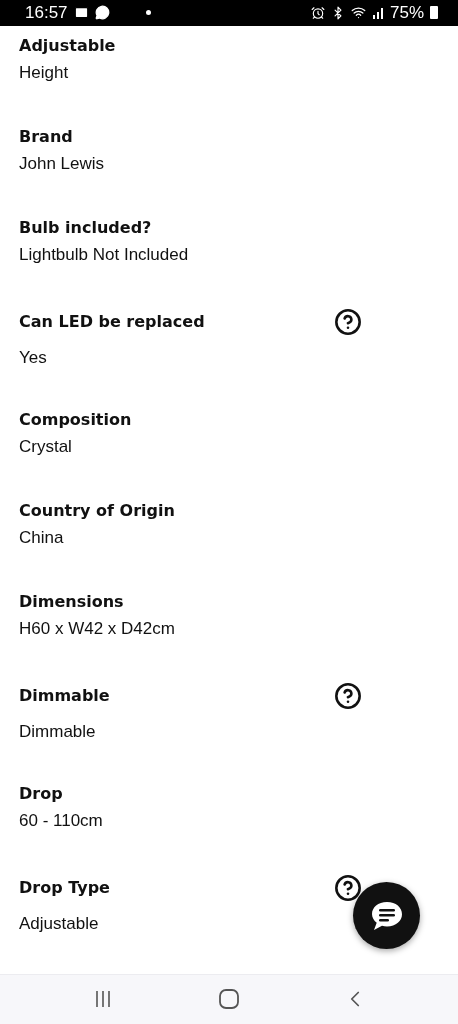 The width and height of the screenshot is (458, 1024). What do you see at coordinates (57, 731) in the screenshot?
I see `spec-value: Dimmable` at bounding box center [57, 731].